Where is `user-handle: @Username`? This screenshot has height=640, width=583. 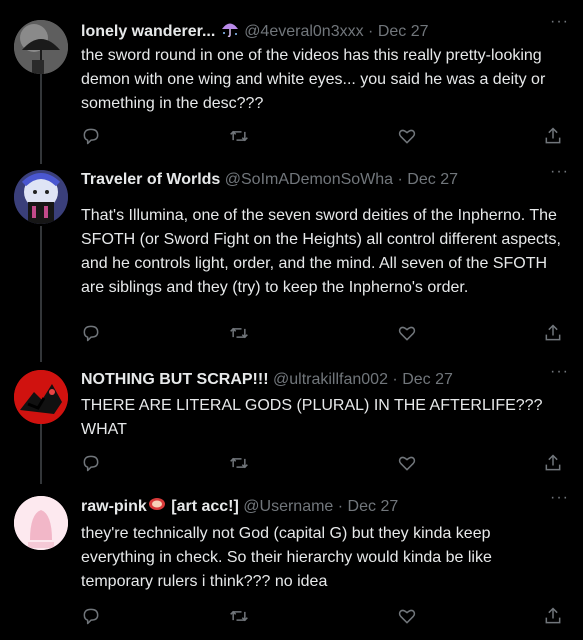 user-handle: @Username is located at coordinates (288, 506).